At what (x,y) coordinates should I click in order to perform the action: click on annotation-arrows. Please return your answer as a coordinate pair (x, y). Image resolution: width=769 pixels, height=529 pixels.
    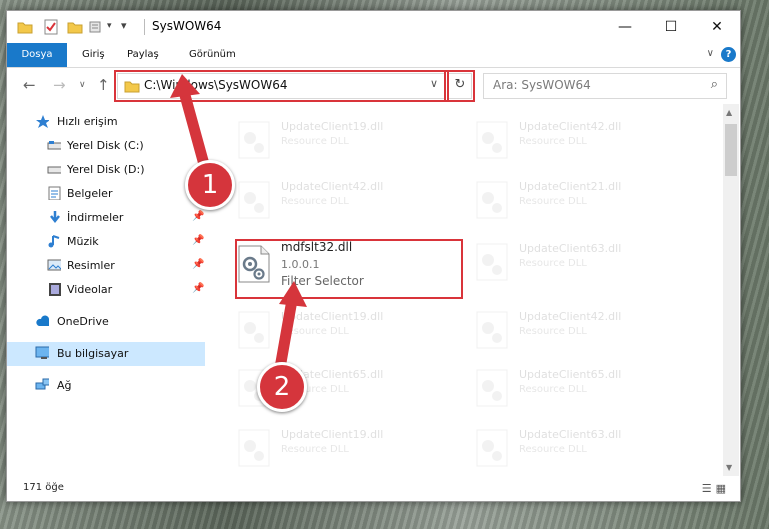
    Looking at the image, I should click on (238, 224).